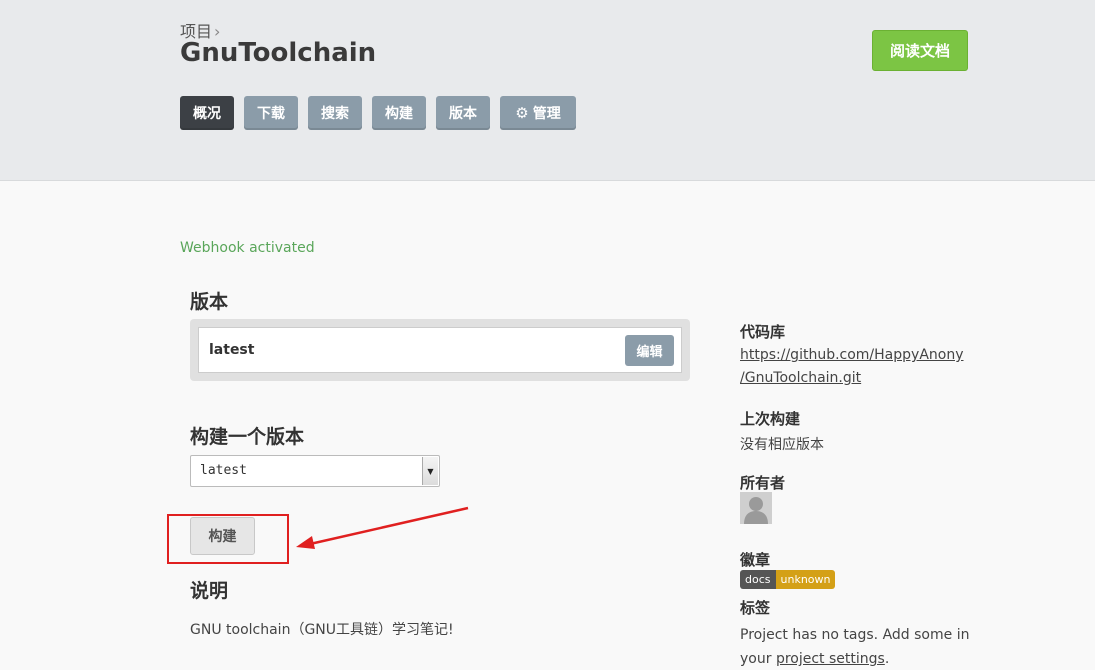 Image resolution: width=1095 pixels, height=670 pixels. I want to click on read-docs-button: 阅读文档, so click(920, 50).